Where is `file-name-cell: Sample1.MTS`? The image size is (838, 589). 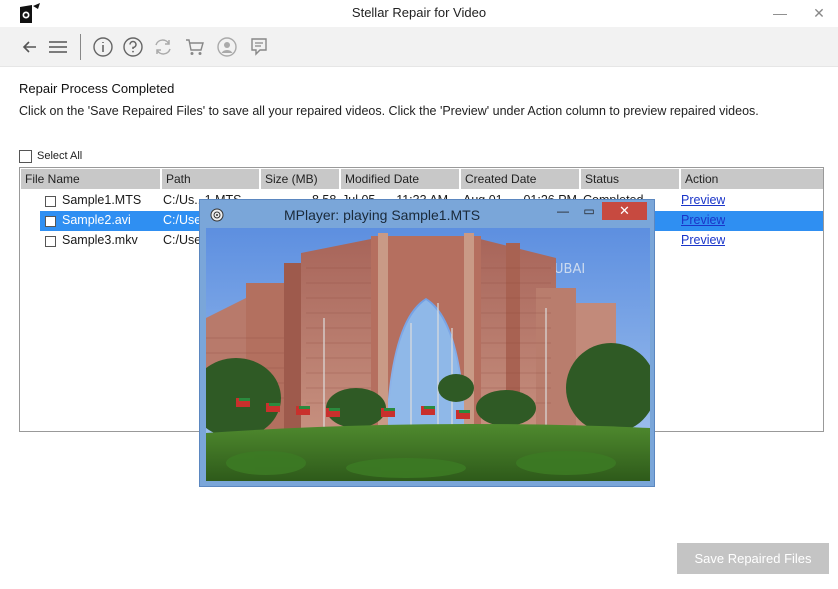 file-name-cell: Sample1.MTS is located at coordinates (102, 200).